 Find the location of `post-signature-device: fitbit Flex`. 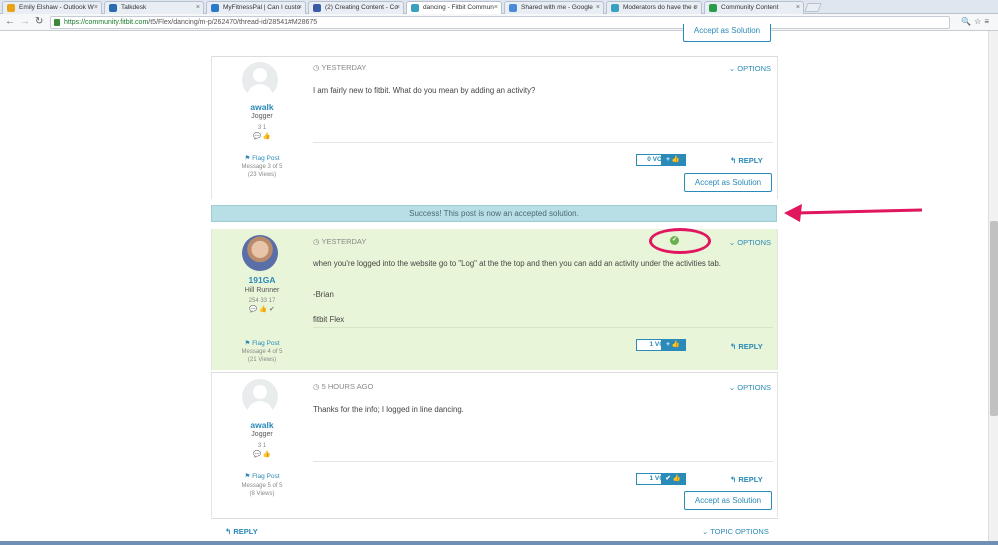

post-signature-device: fitbit Flex is located at coordinates (329, 319).